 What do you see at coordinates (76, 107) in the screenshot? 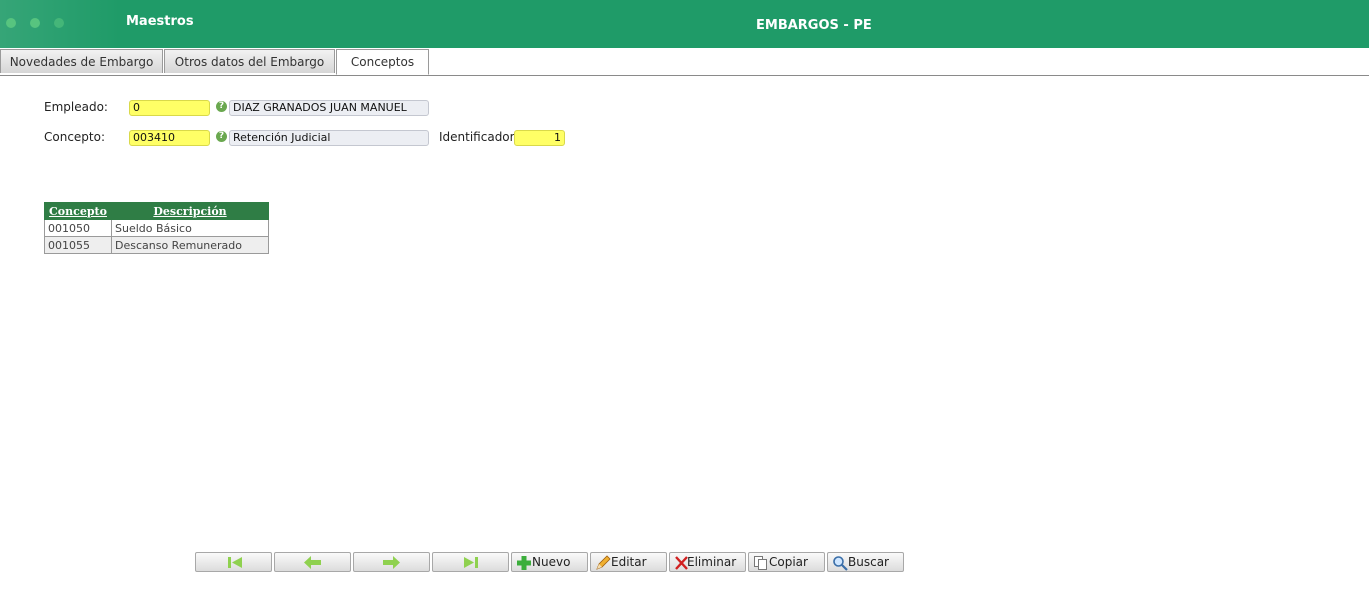
I see `empleado-label: Empleado:` at bounding box center [76, 107].